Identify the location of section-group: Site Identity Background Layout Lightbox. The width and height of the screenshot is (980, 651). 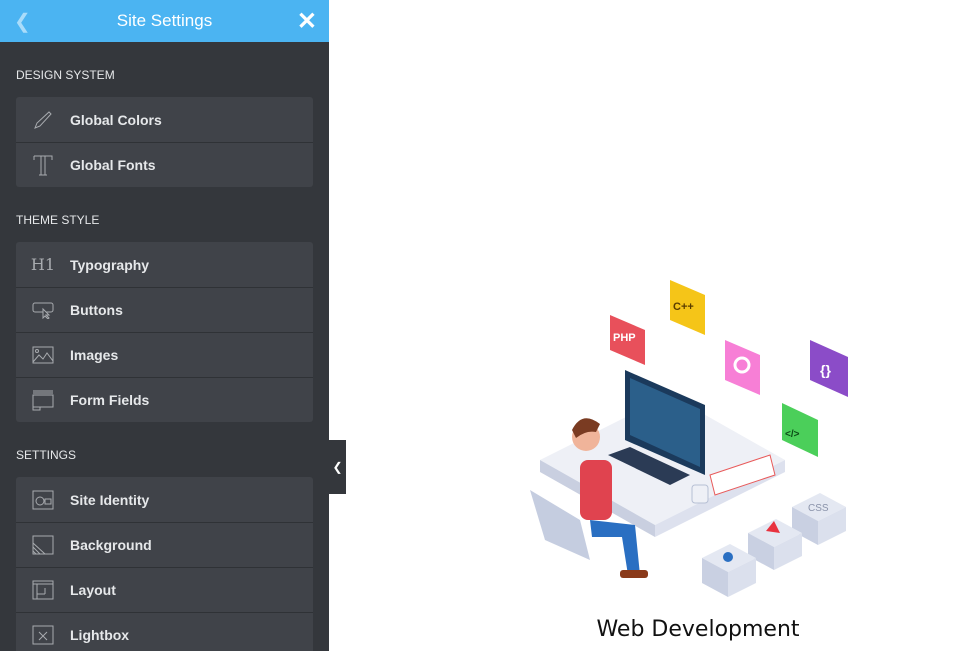
(164, 564).